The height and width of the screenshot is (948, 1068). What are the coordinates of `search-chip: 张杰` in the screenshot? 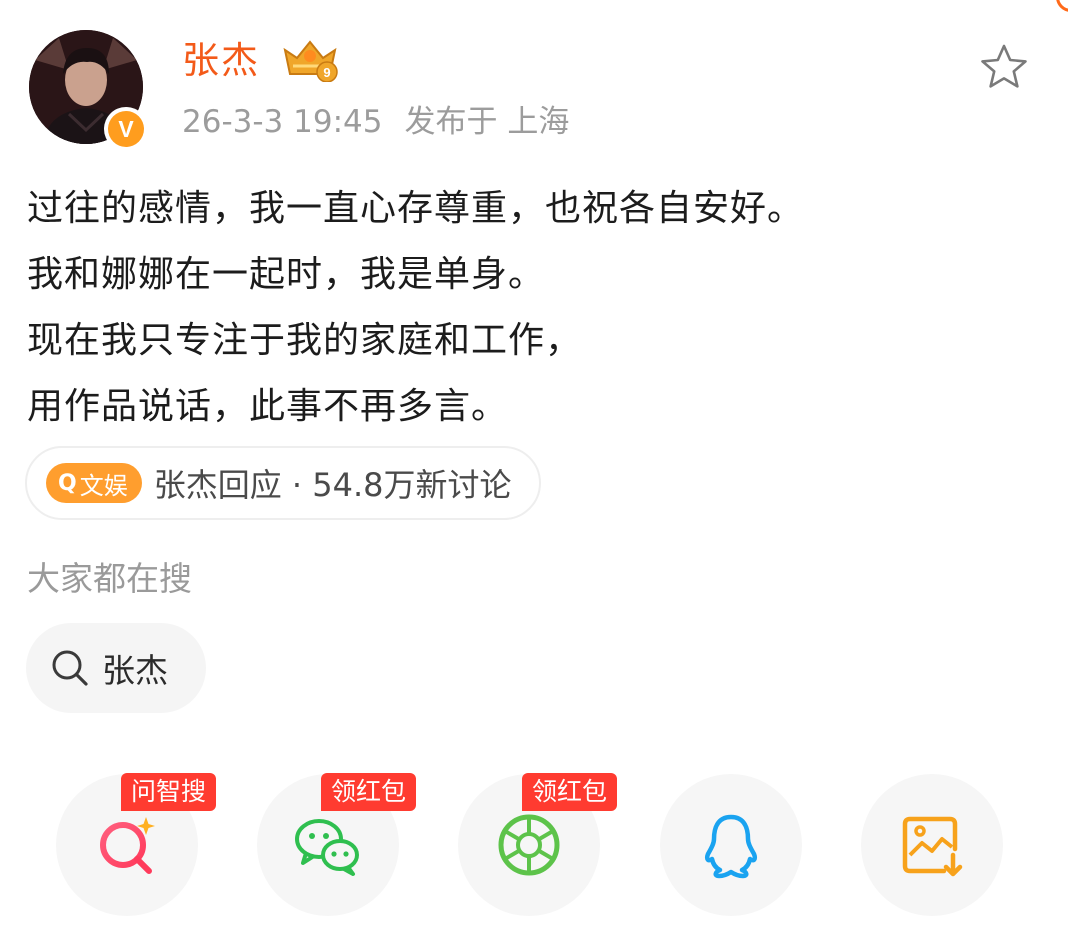 It's located at (116, 668).